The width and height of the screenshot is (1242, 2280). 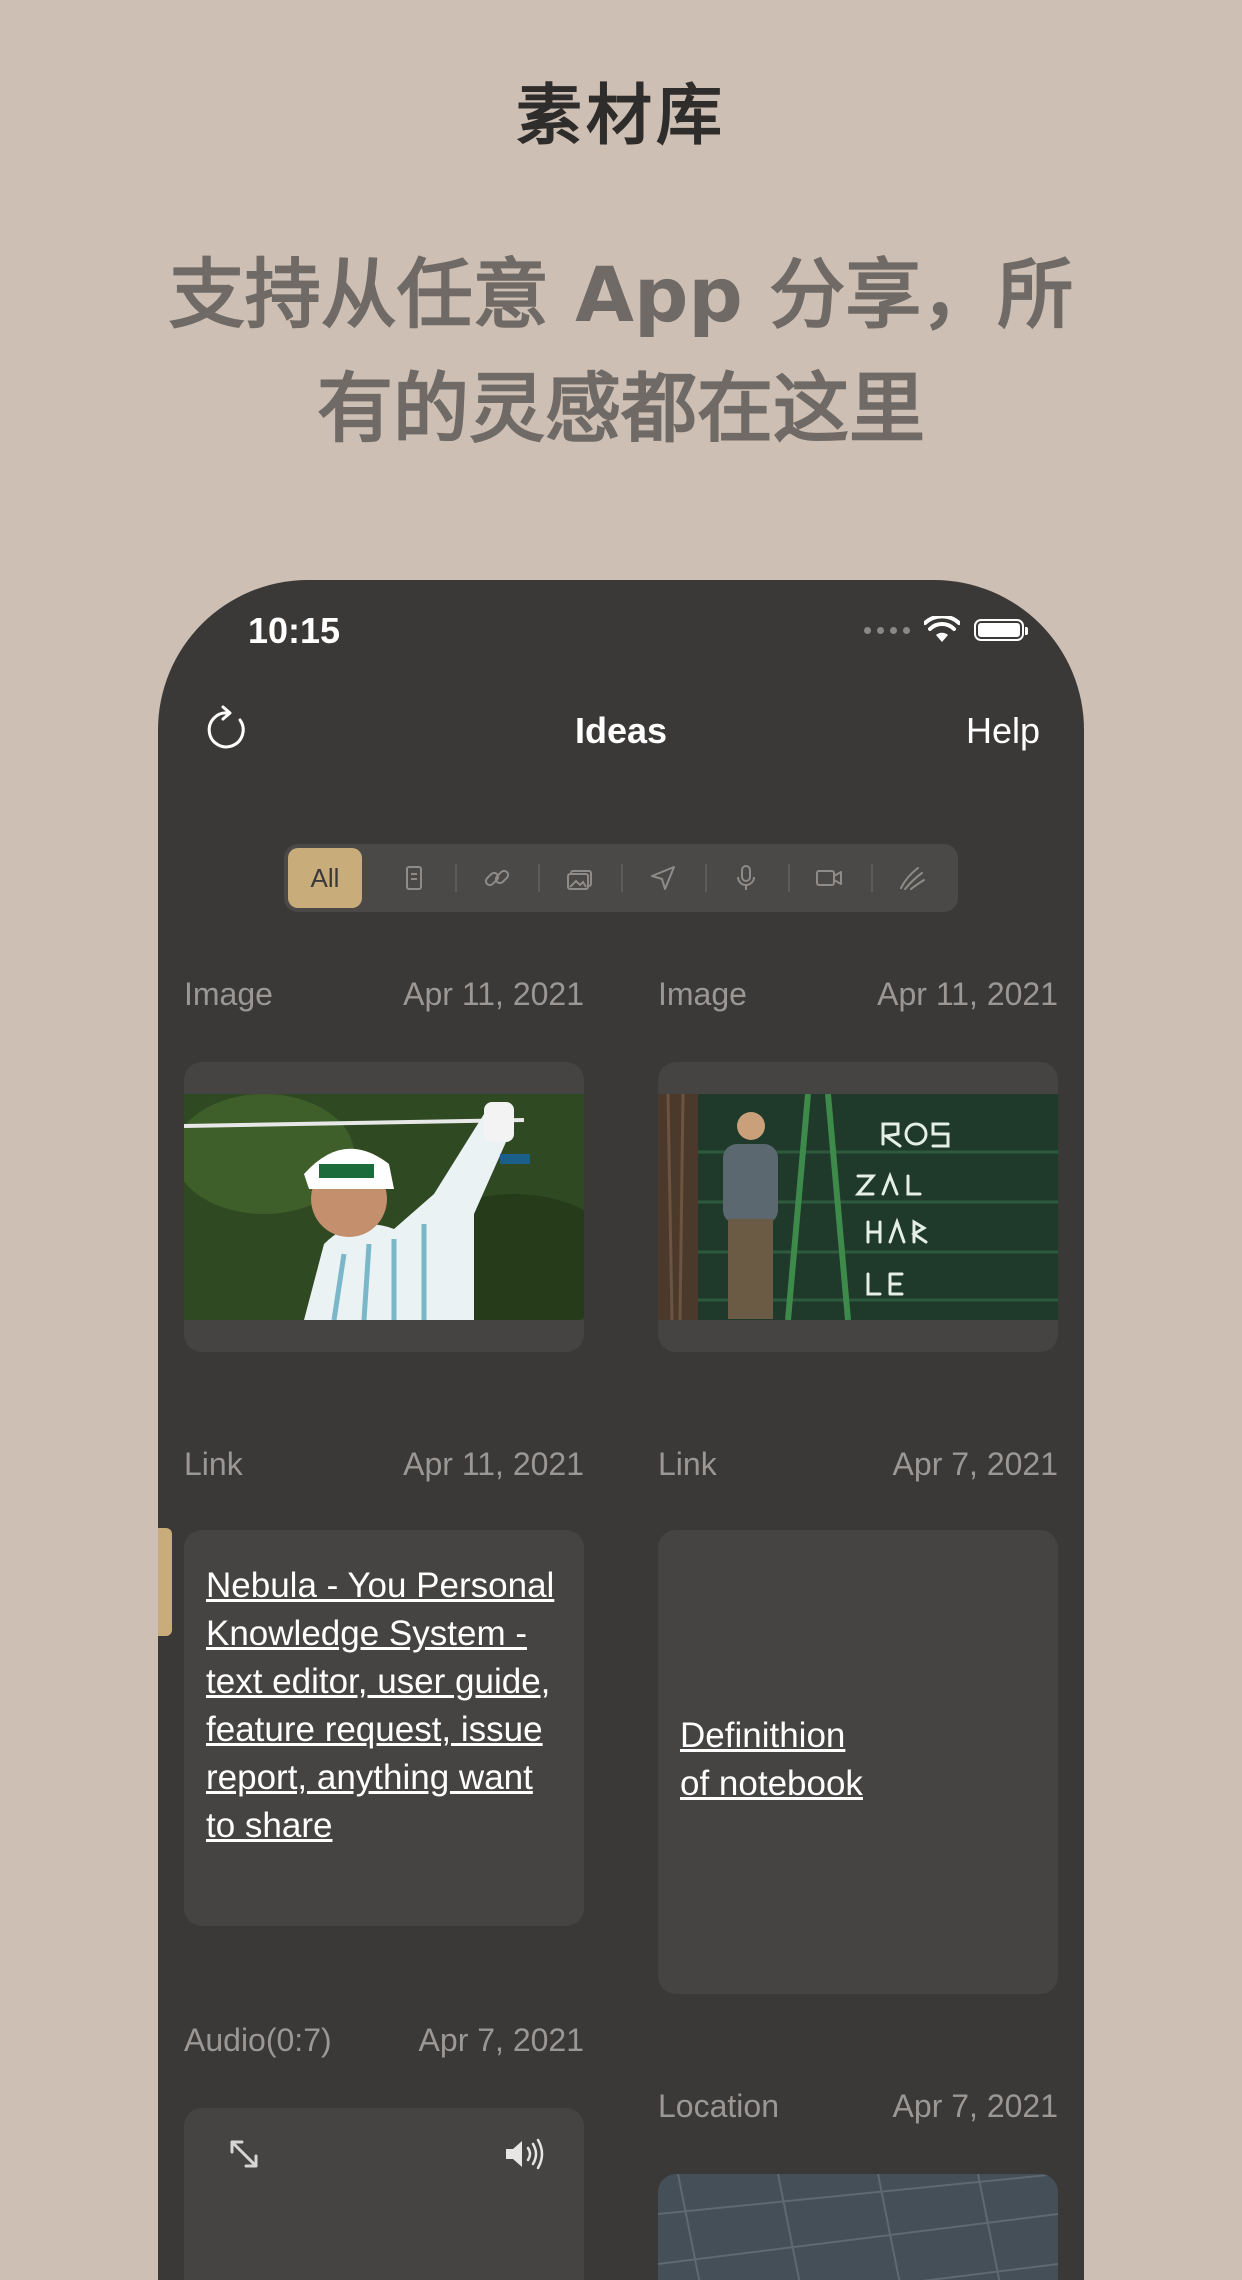 I want to click on speaker-icon, so click(x=525, y=2154).